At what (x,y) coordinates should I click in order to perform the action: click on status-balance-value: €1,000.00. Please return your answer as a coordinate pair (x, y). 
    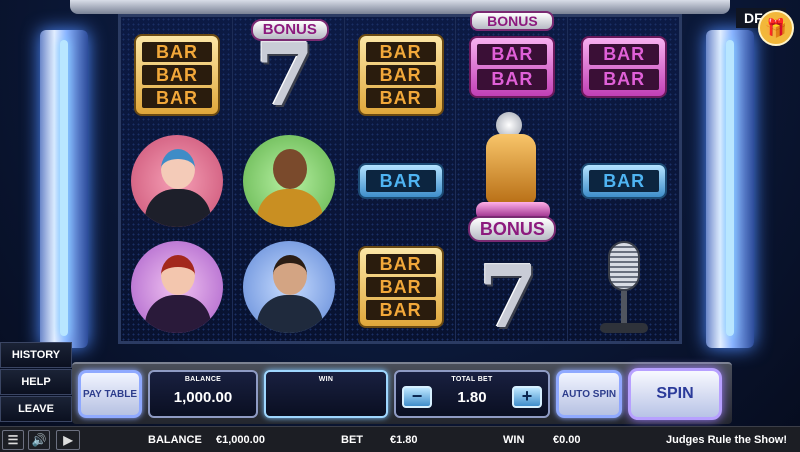
    Looking at the image, I should click on (240, 440).